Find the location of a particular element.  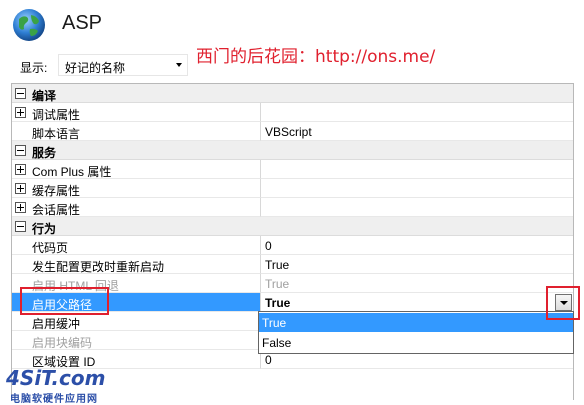

property-name-cell: 代码页 is located at coordinates (136, 245).